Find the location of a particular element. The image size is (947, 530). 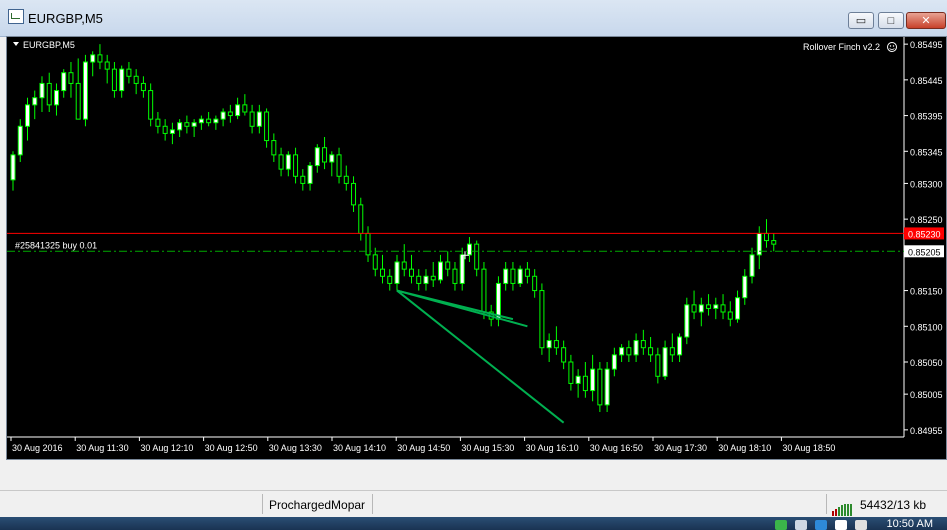

status-profile: ProchargedMopar is located at coordinates (317, 505).